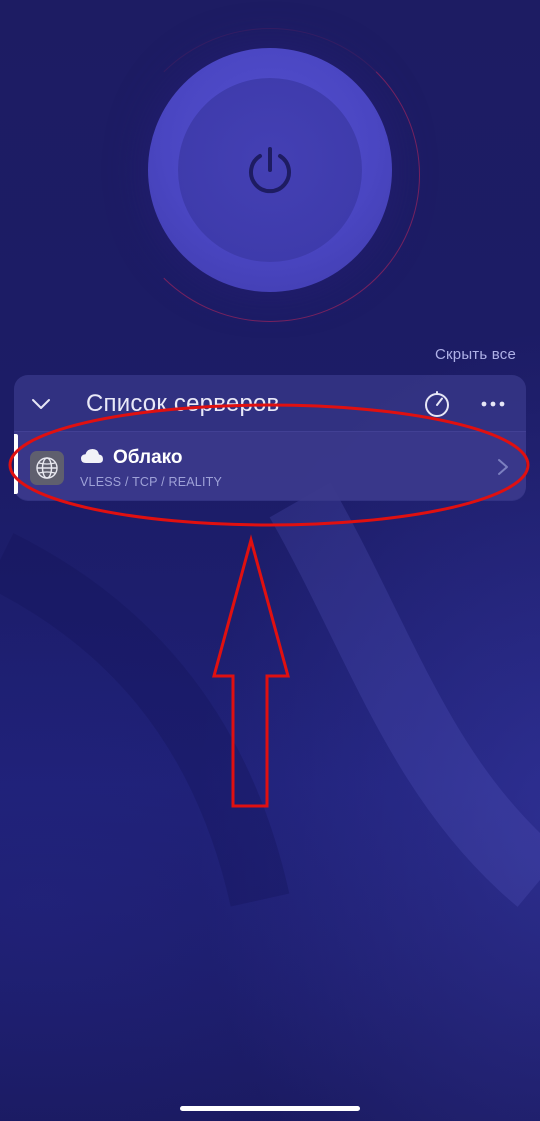  I want to click on globe-icon, so click(47, 468).